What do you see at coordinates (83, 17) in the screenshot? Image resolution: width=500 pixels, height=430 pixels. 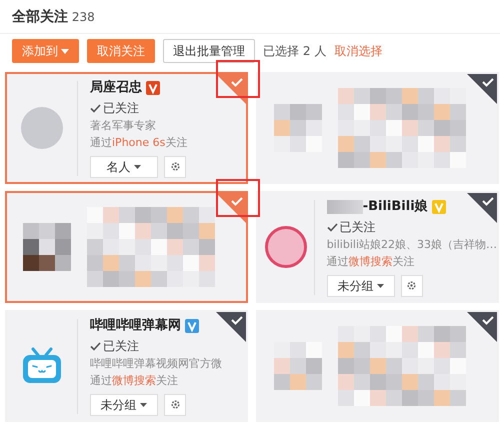 I see `follow-count: 238` at bounding box center [83, 17].